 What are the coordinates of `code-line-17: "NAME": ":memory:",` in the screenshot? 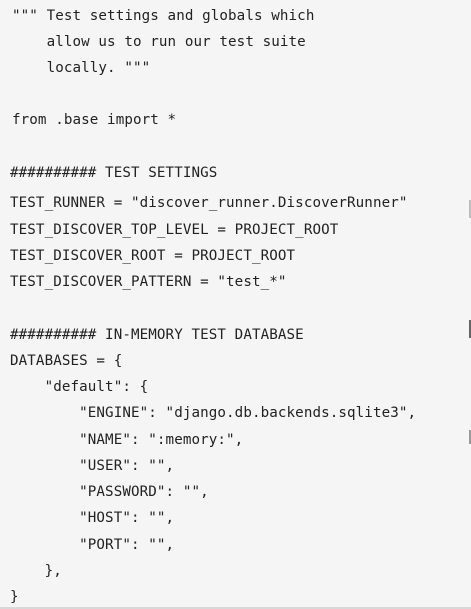 It's located at (127, 440).